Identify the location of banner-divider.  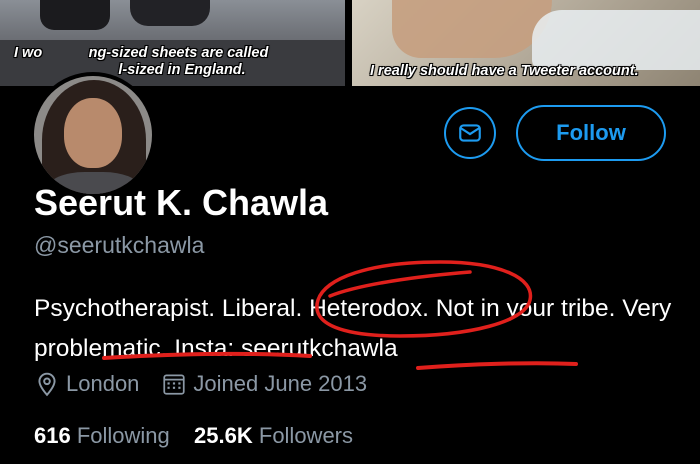
(348, 43).